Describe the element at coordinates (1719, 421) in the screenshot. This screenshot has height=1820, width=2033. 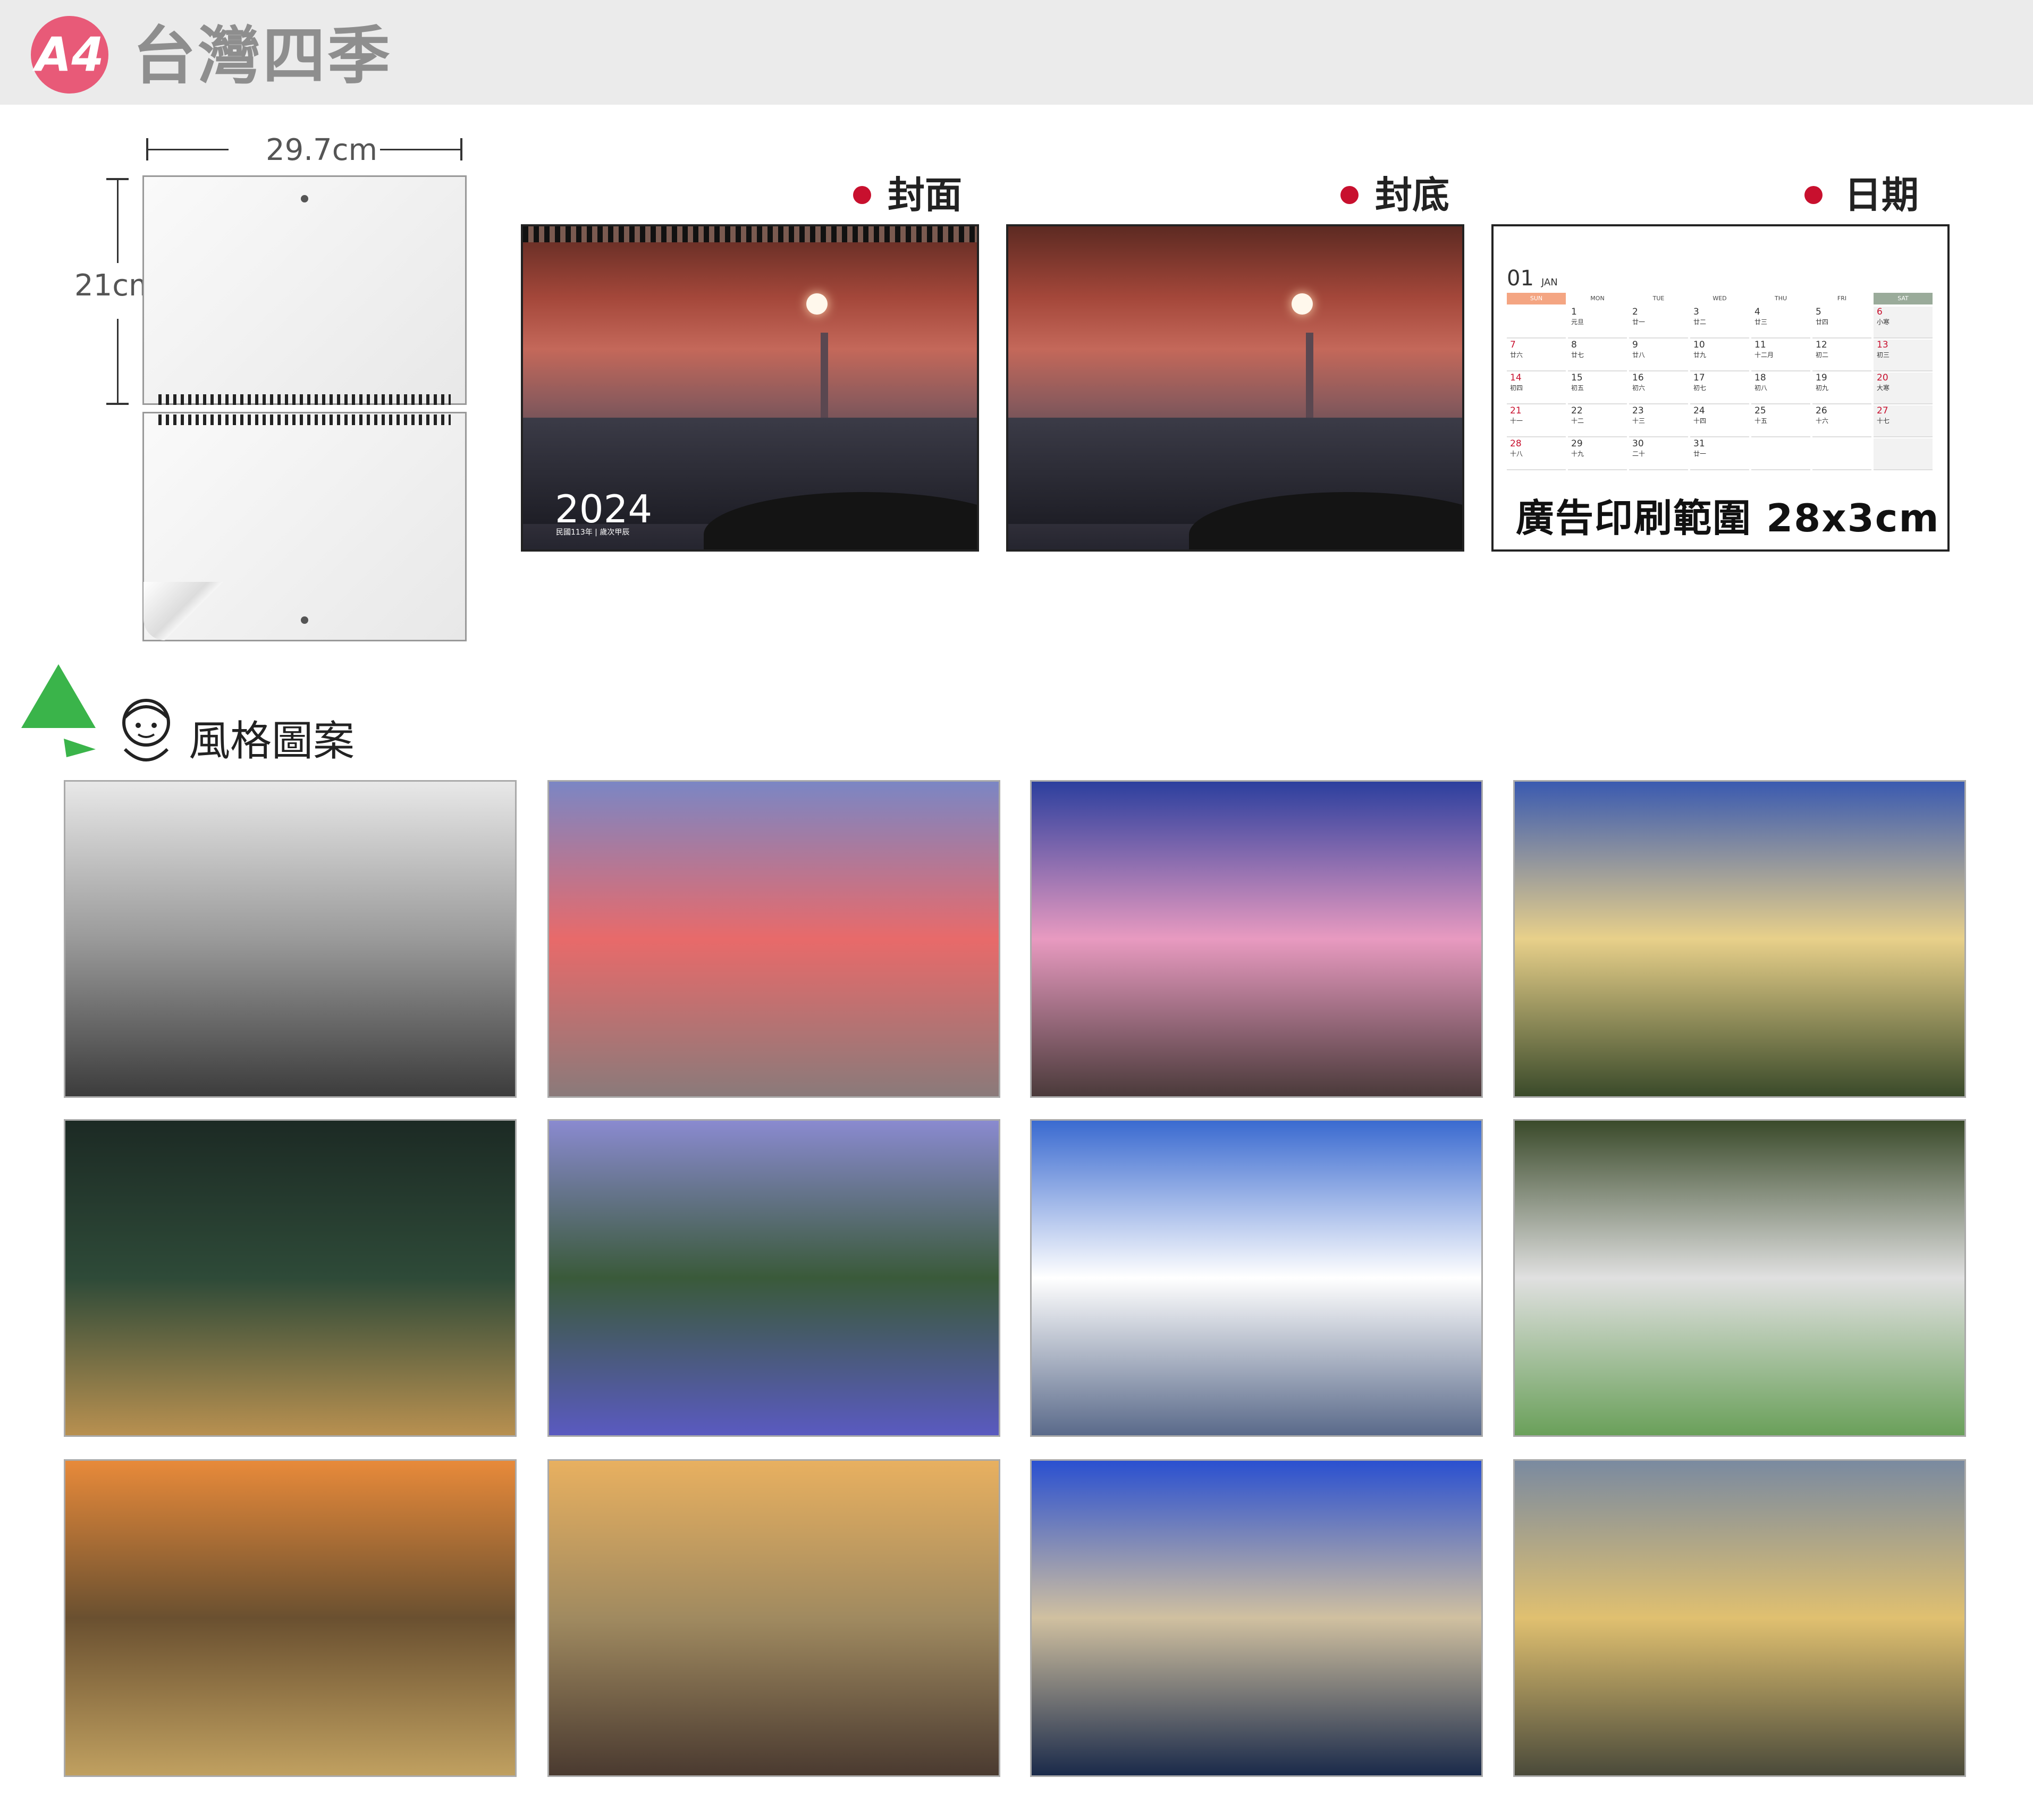
I see `calendar-day-cell: 24 十四` at that location.